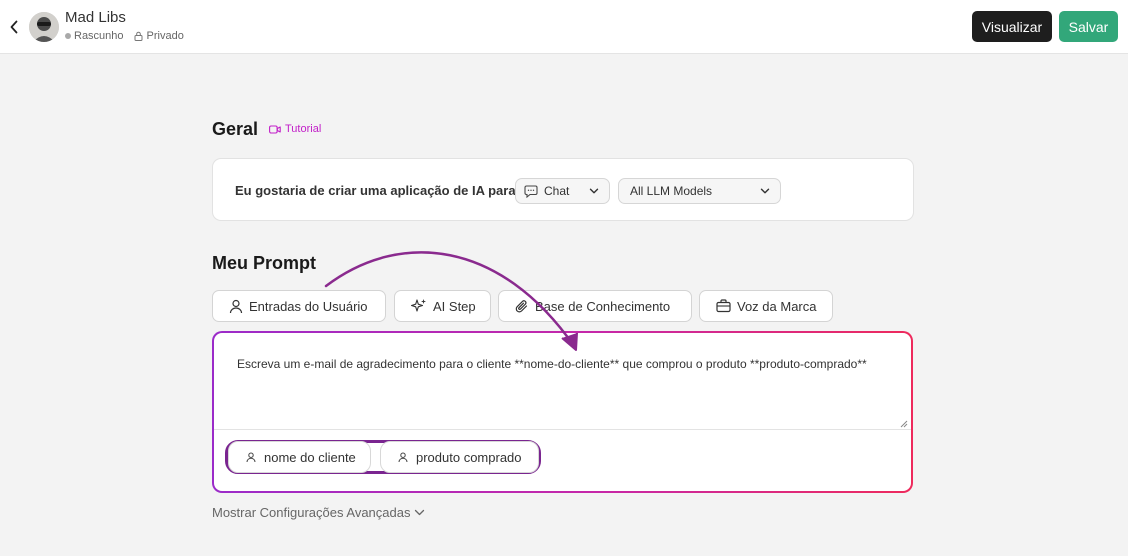  Describe the element at coordinates (303, 129) in the screenshot. I see `tutorial-label: Tutorial` at that location.